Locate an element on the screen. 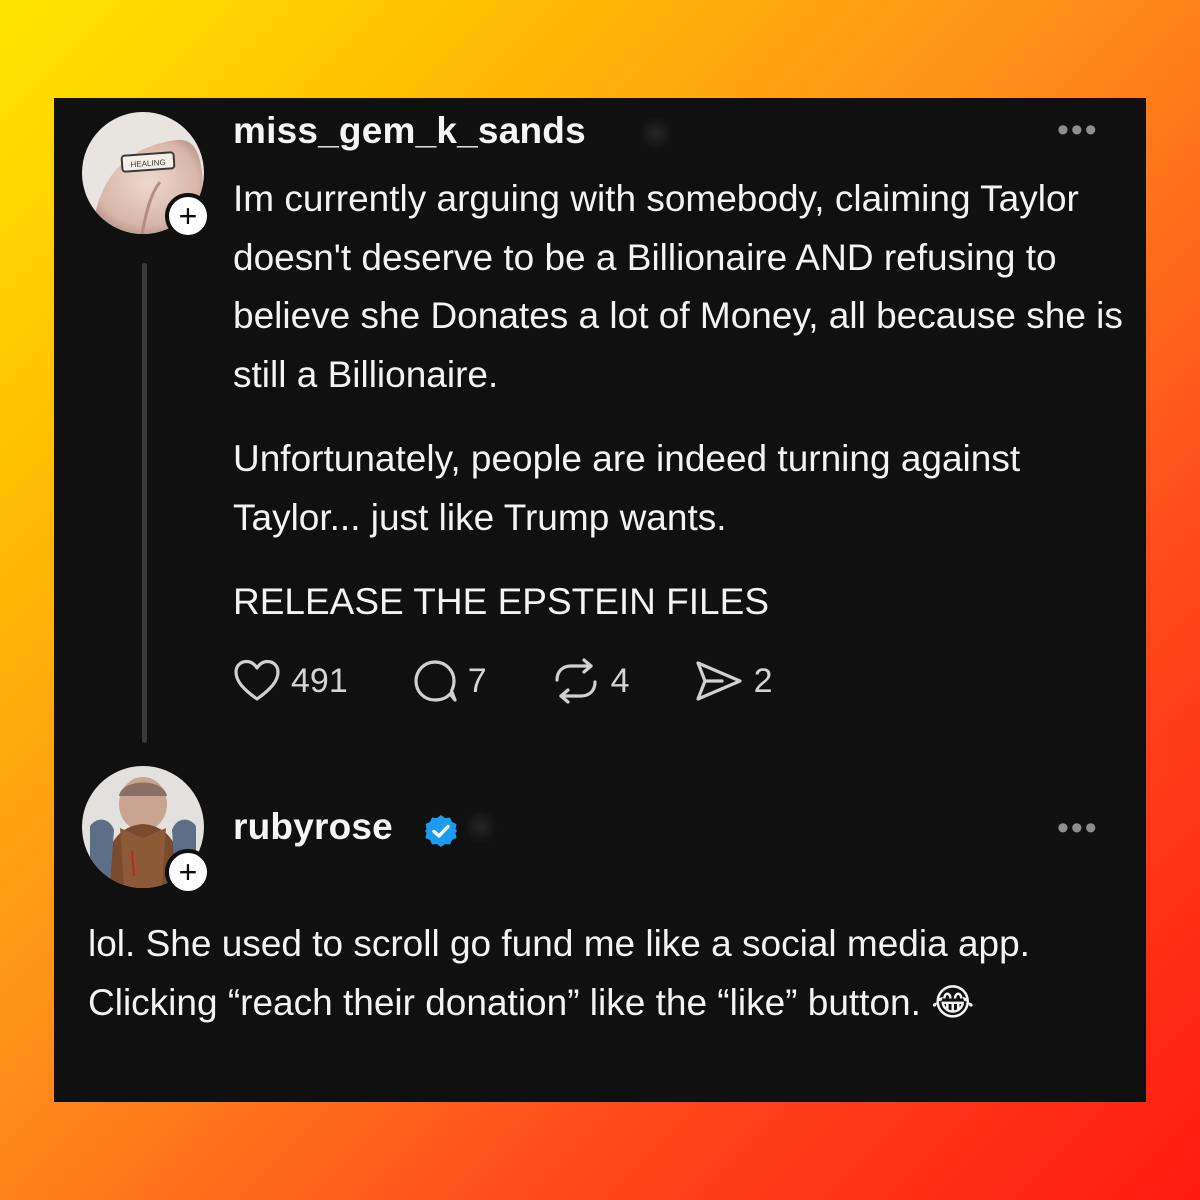  post-paragraph: RELEASE THE EPSTEIN FILES is located at coordinates (501, 601).